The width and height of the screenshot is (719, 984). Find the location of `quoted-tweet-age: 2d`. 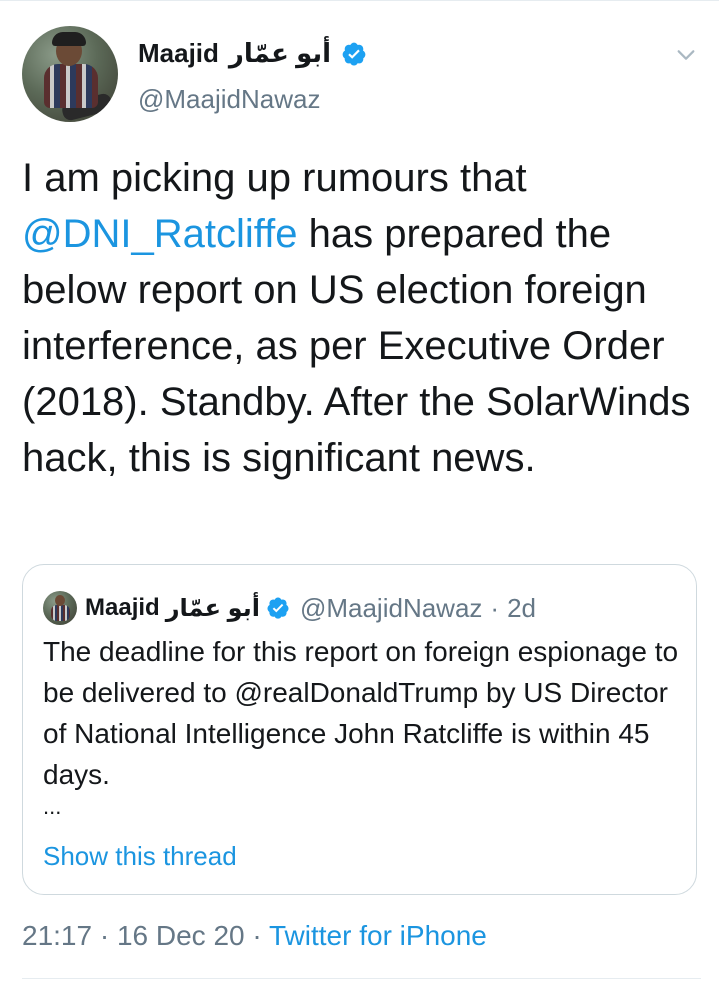

quoted-tweet-age: 2d is located at coordinates (522, 607).